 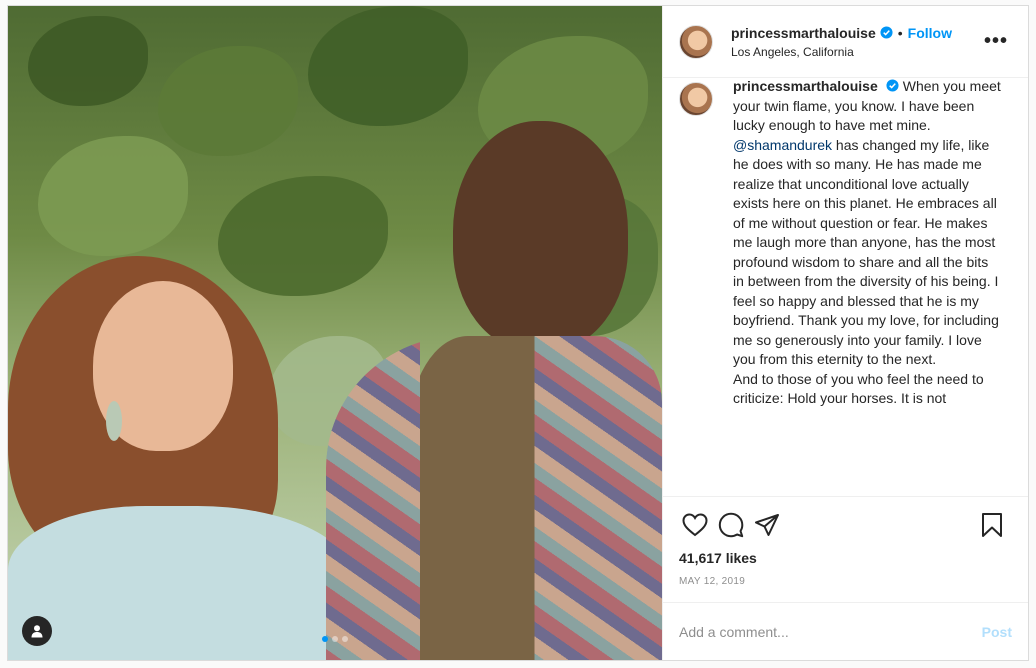 I want to click on heart-icon, so click(x=695, y=524).